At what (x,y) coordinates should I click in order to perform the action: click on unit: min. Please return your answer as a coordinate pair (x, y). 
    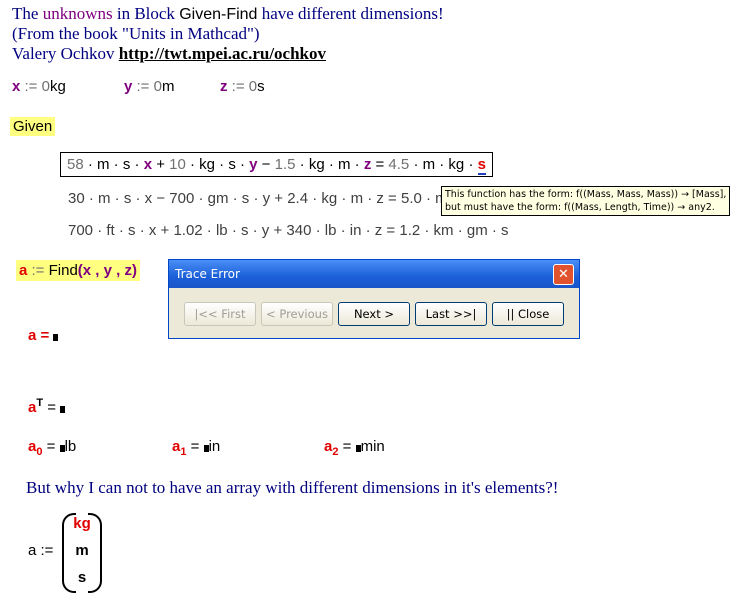
    Looking at the image, I should click on (372, 446).